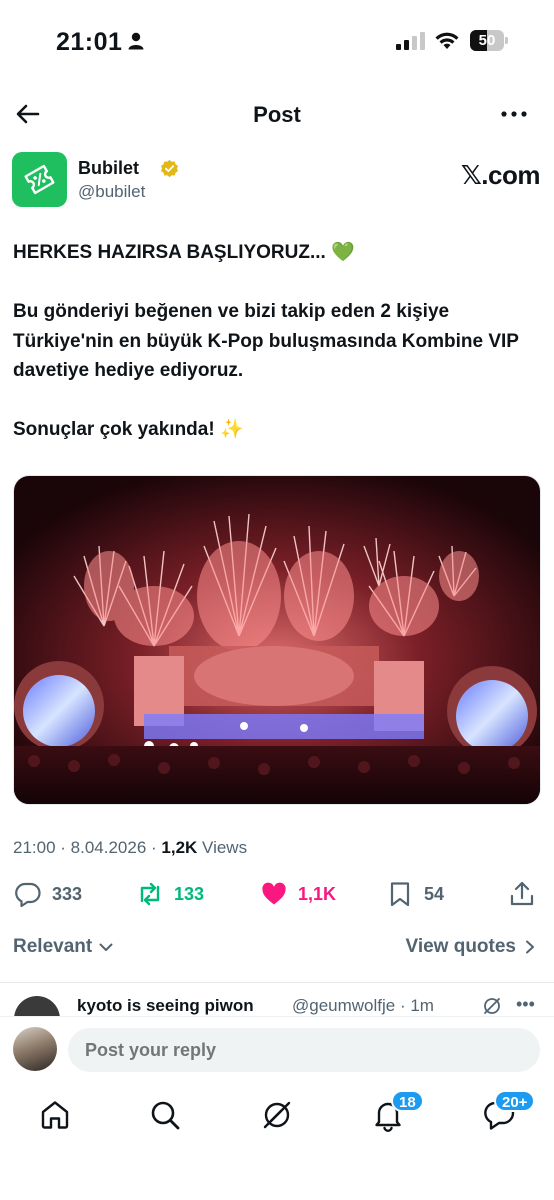 The image size is (554, 1200). Describe the element at coordinates (35, 1049) in the screenshot. I see `user-avatar` at that location.